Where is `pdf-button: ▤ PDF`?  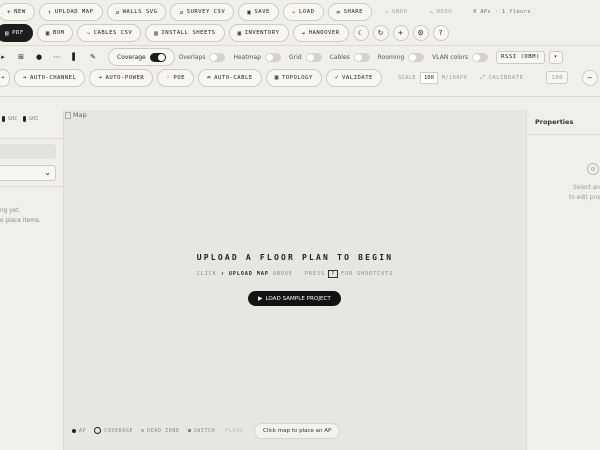 pdf-button: ▤ PDF is located at coordinates (16, 33).